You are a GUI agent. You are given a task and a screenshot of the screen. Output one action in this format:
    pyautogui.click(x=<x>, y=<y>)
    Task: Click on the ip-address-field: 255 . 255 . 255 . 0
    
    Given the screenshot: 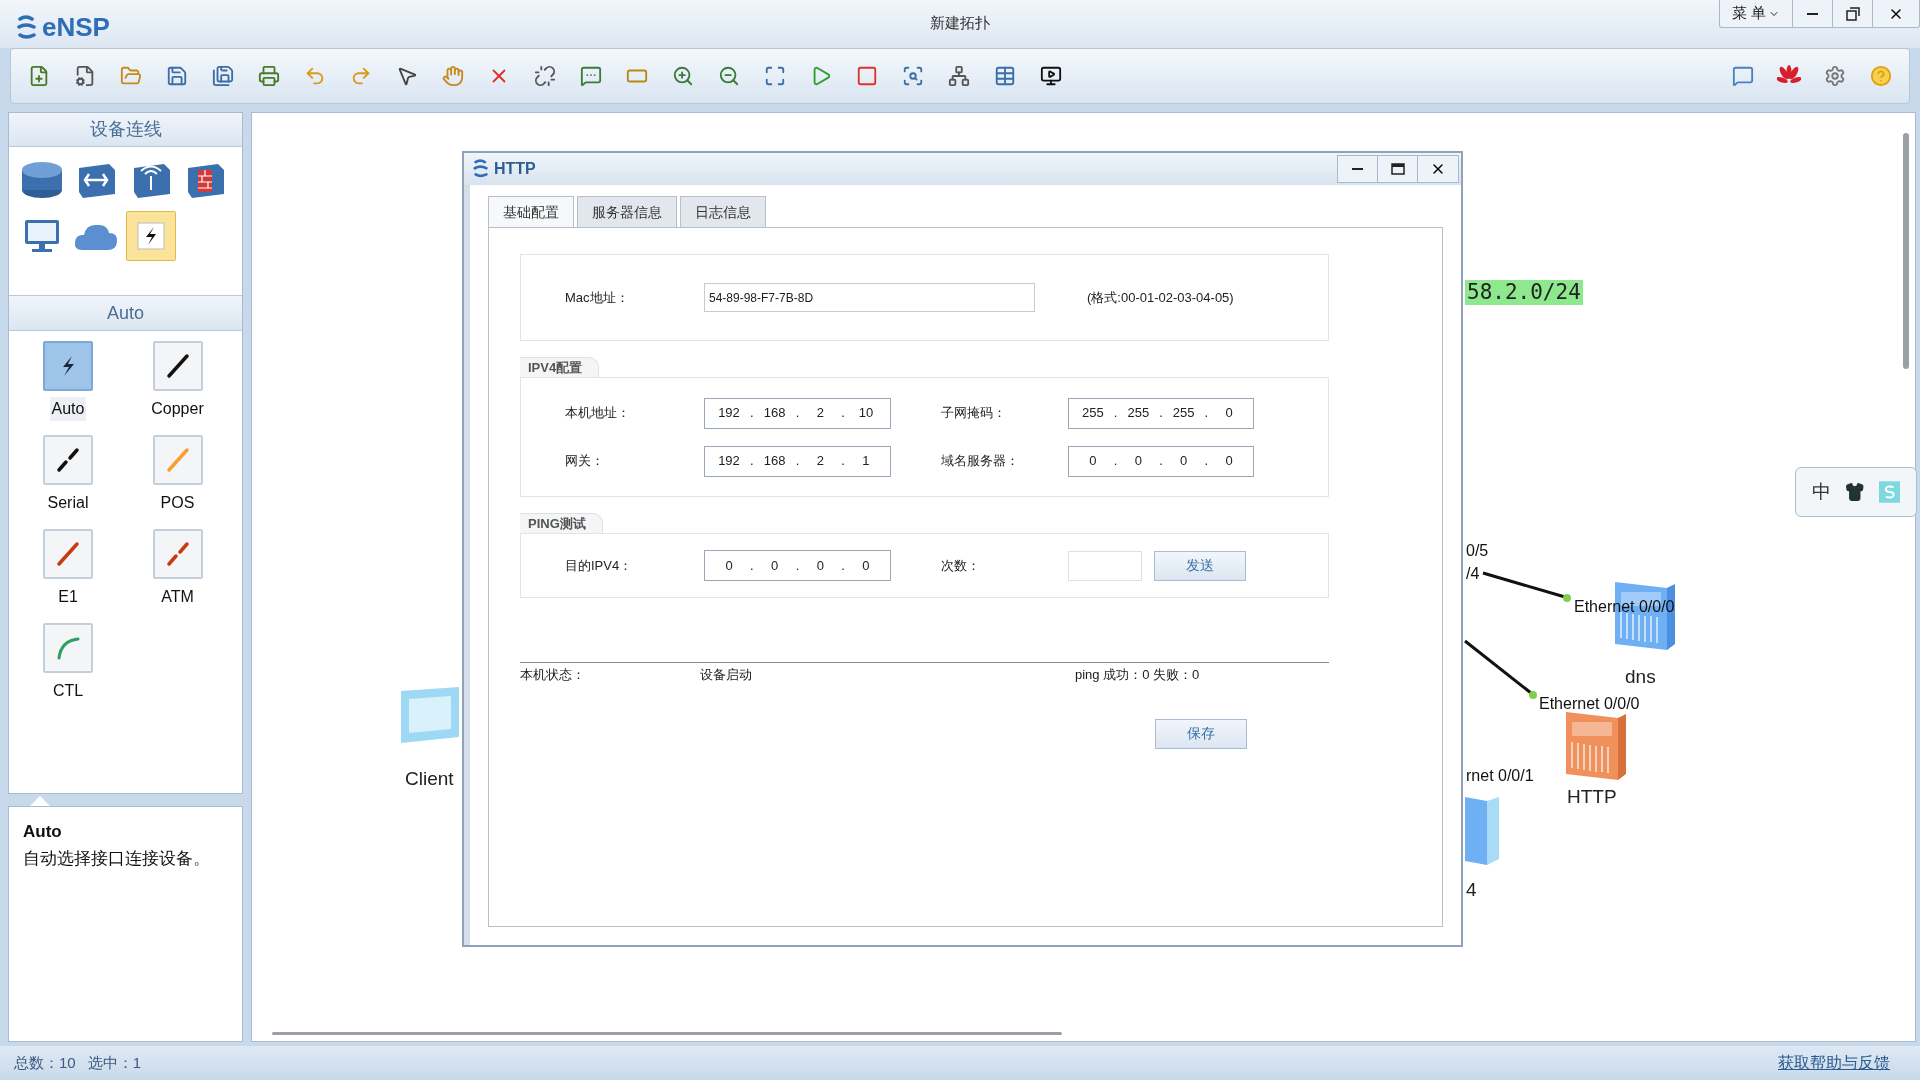 What is the action you would take?
    pyautogui.click(x=1161, y=413)
    